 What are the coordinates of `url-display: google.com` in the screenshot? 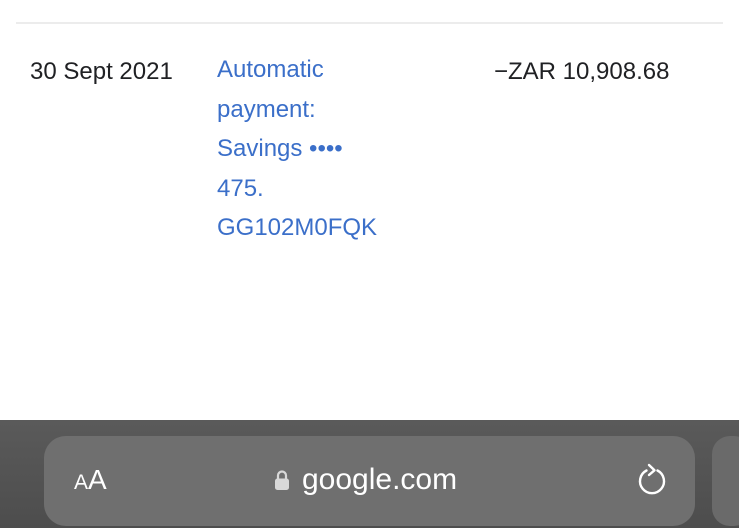 It's located at (365, 480).